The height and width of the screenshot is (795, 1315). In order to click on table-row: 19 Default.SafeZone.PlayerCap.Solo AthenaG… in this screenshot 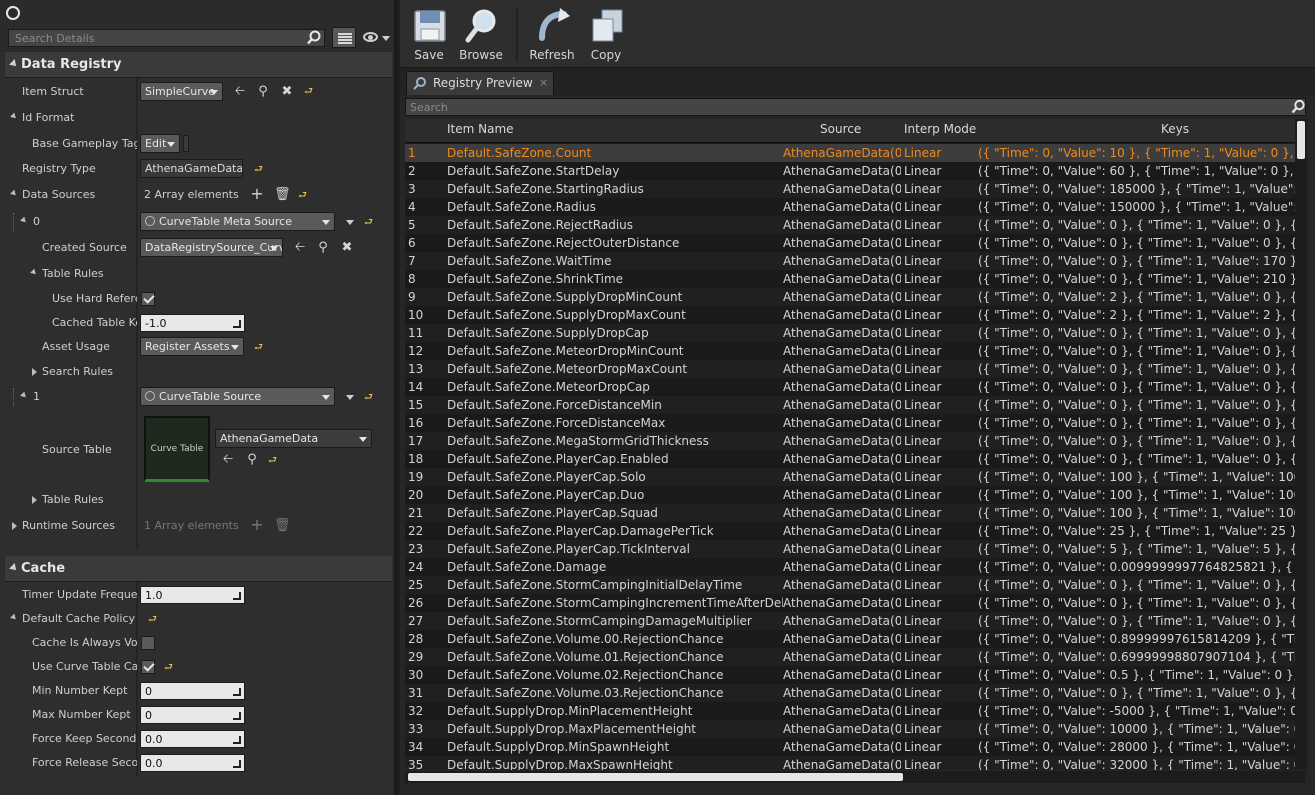, I will do `click(850, 477)`.